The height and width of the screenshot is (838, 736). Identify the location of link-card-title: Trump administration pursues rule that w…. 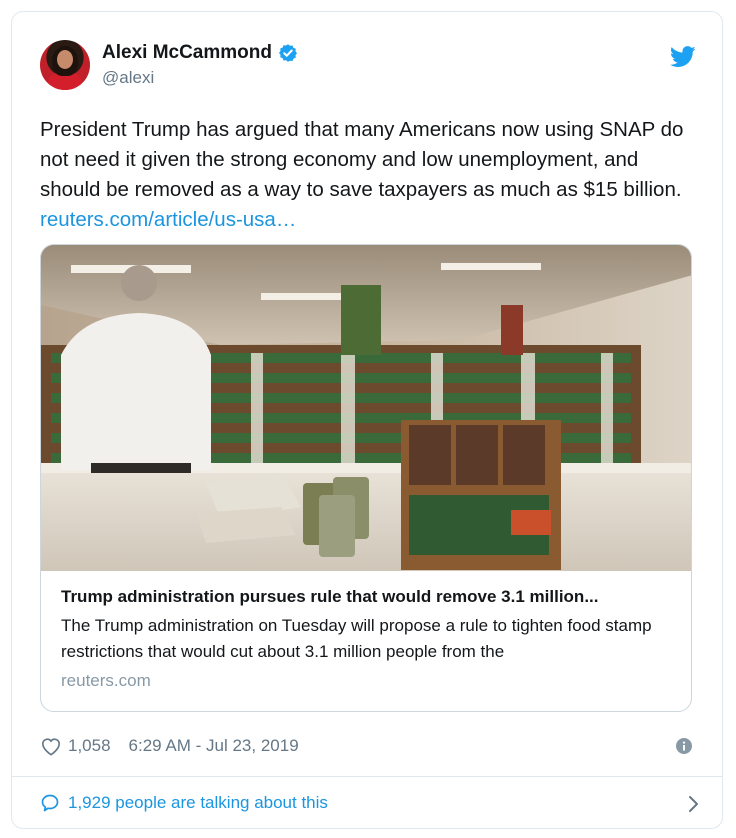
(368, 597).